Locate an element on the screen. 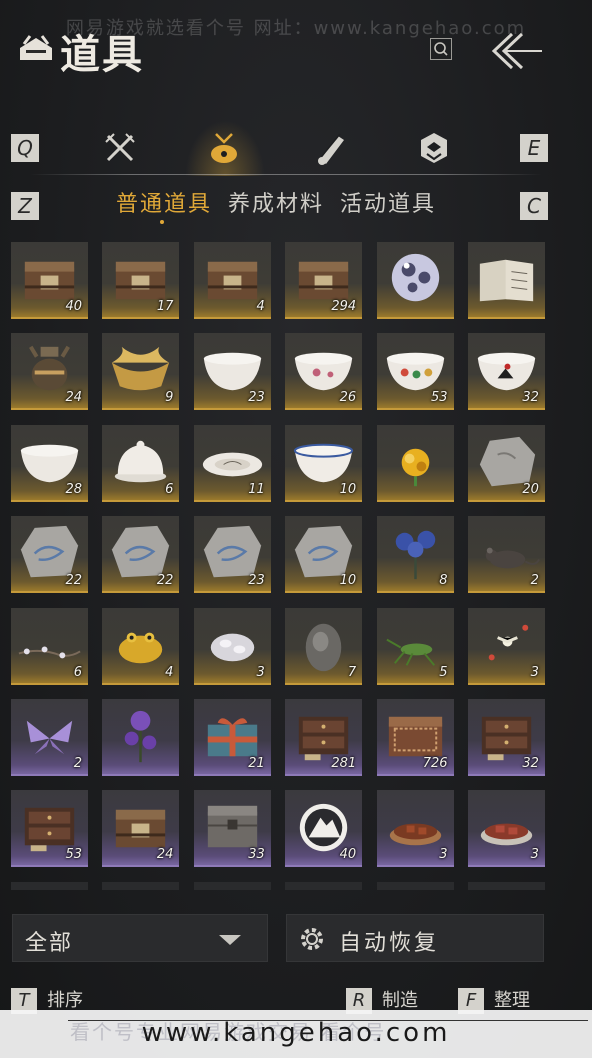  tab-weapons is located at coordinates (120, 148).